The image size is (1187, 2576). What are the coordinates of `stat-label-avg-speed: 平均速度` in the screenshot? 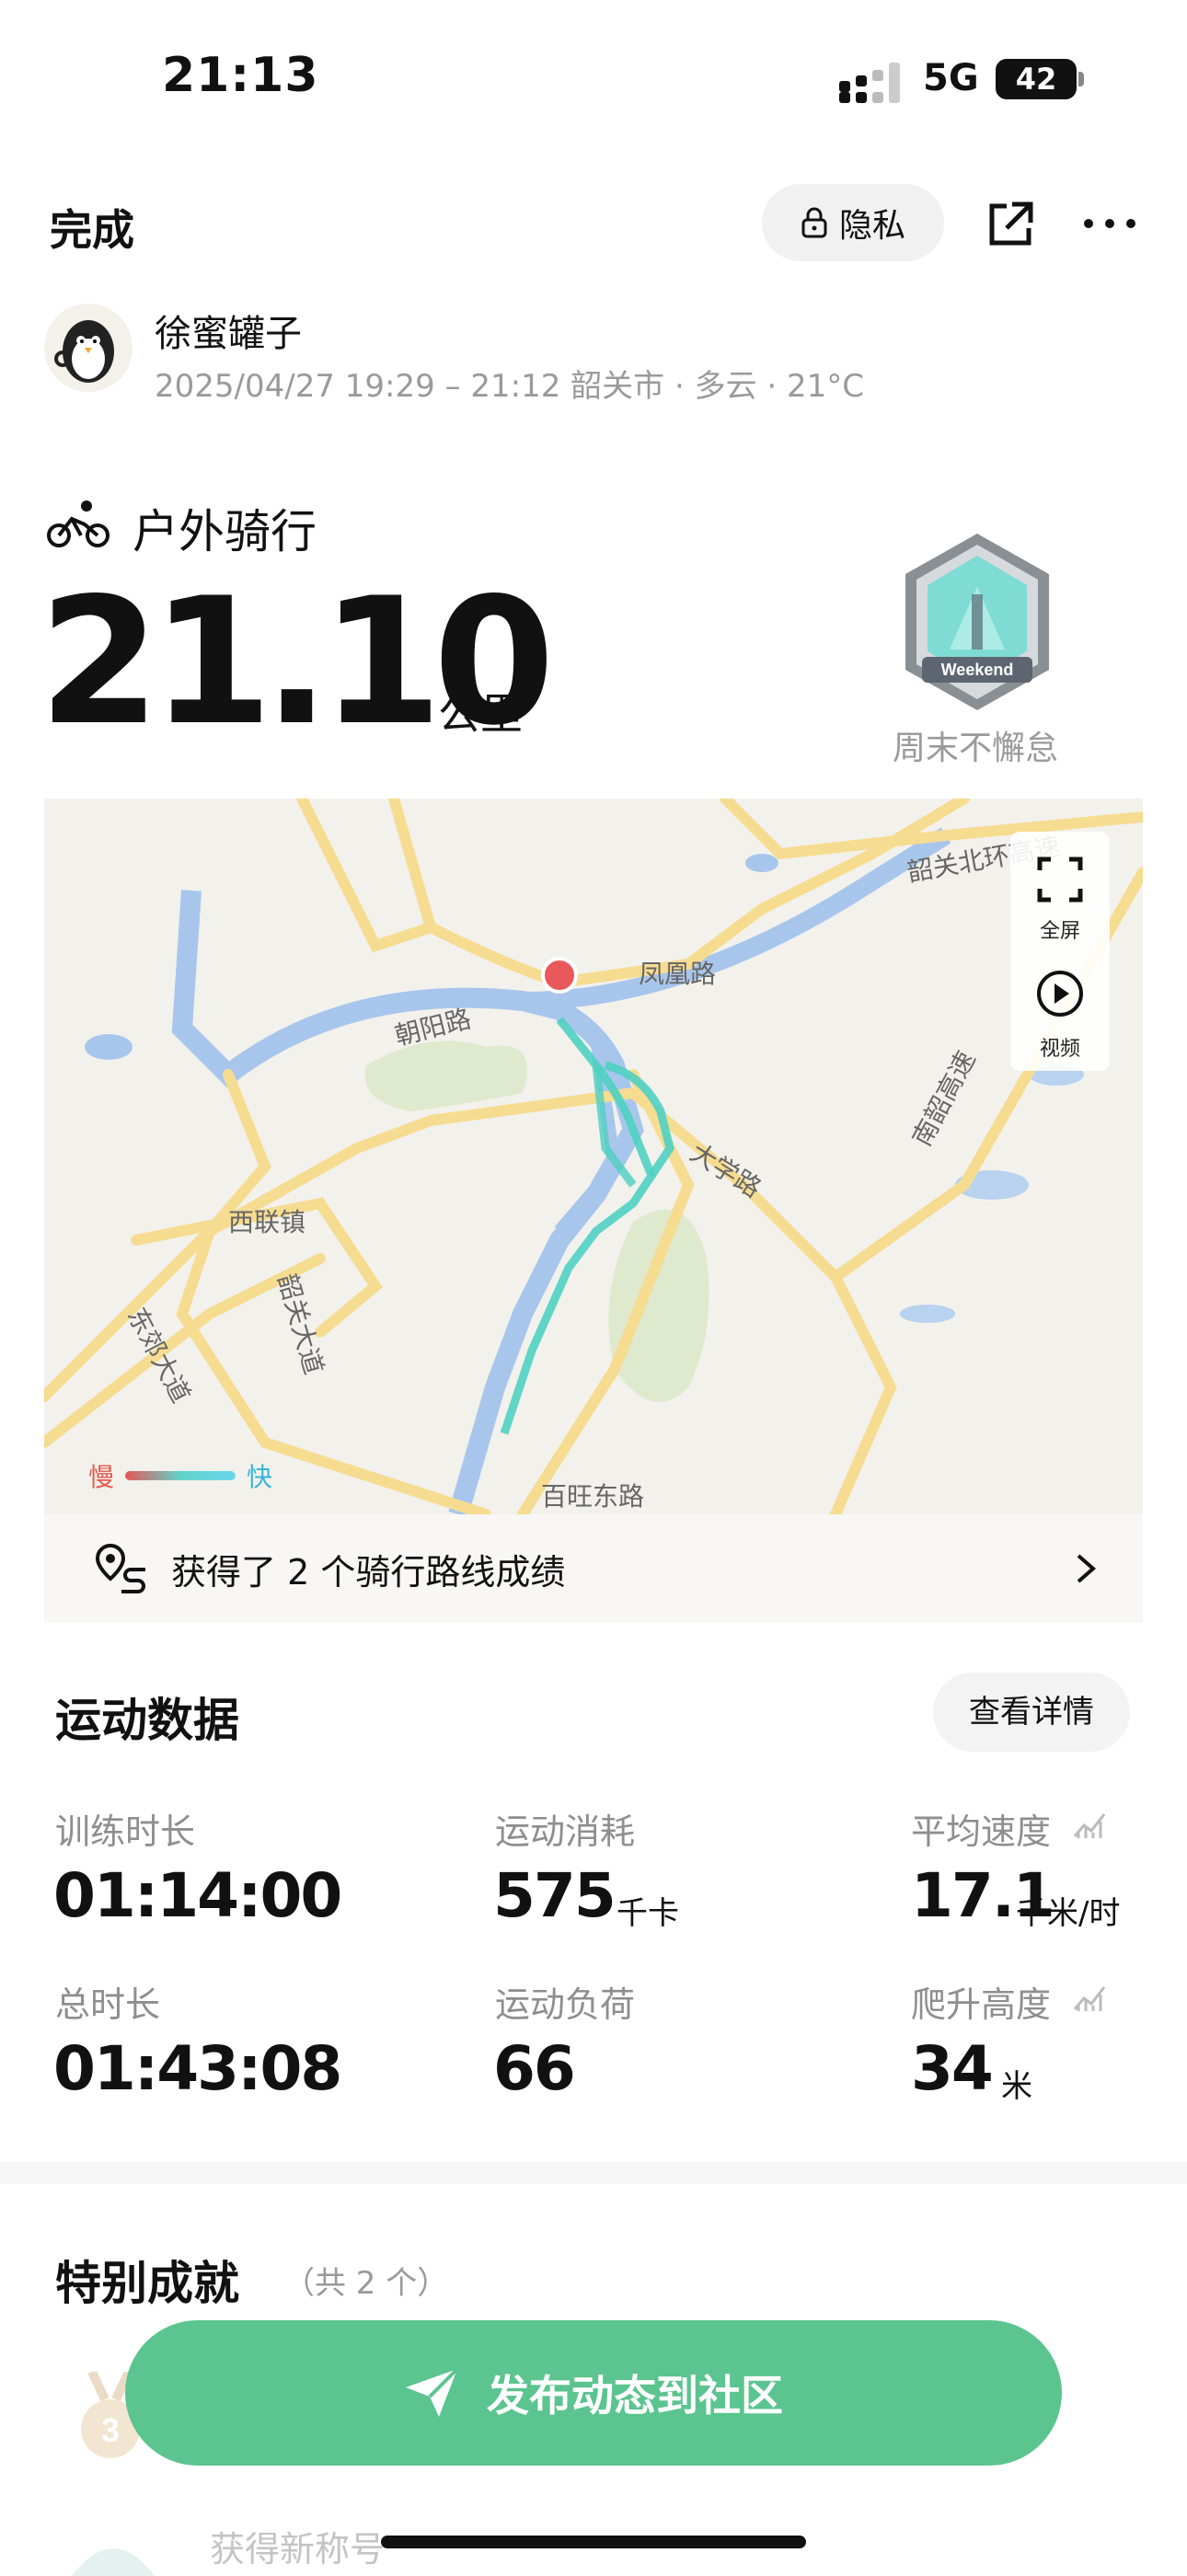 It's located at (981, 1831).